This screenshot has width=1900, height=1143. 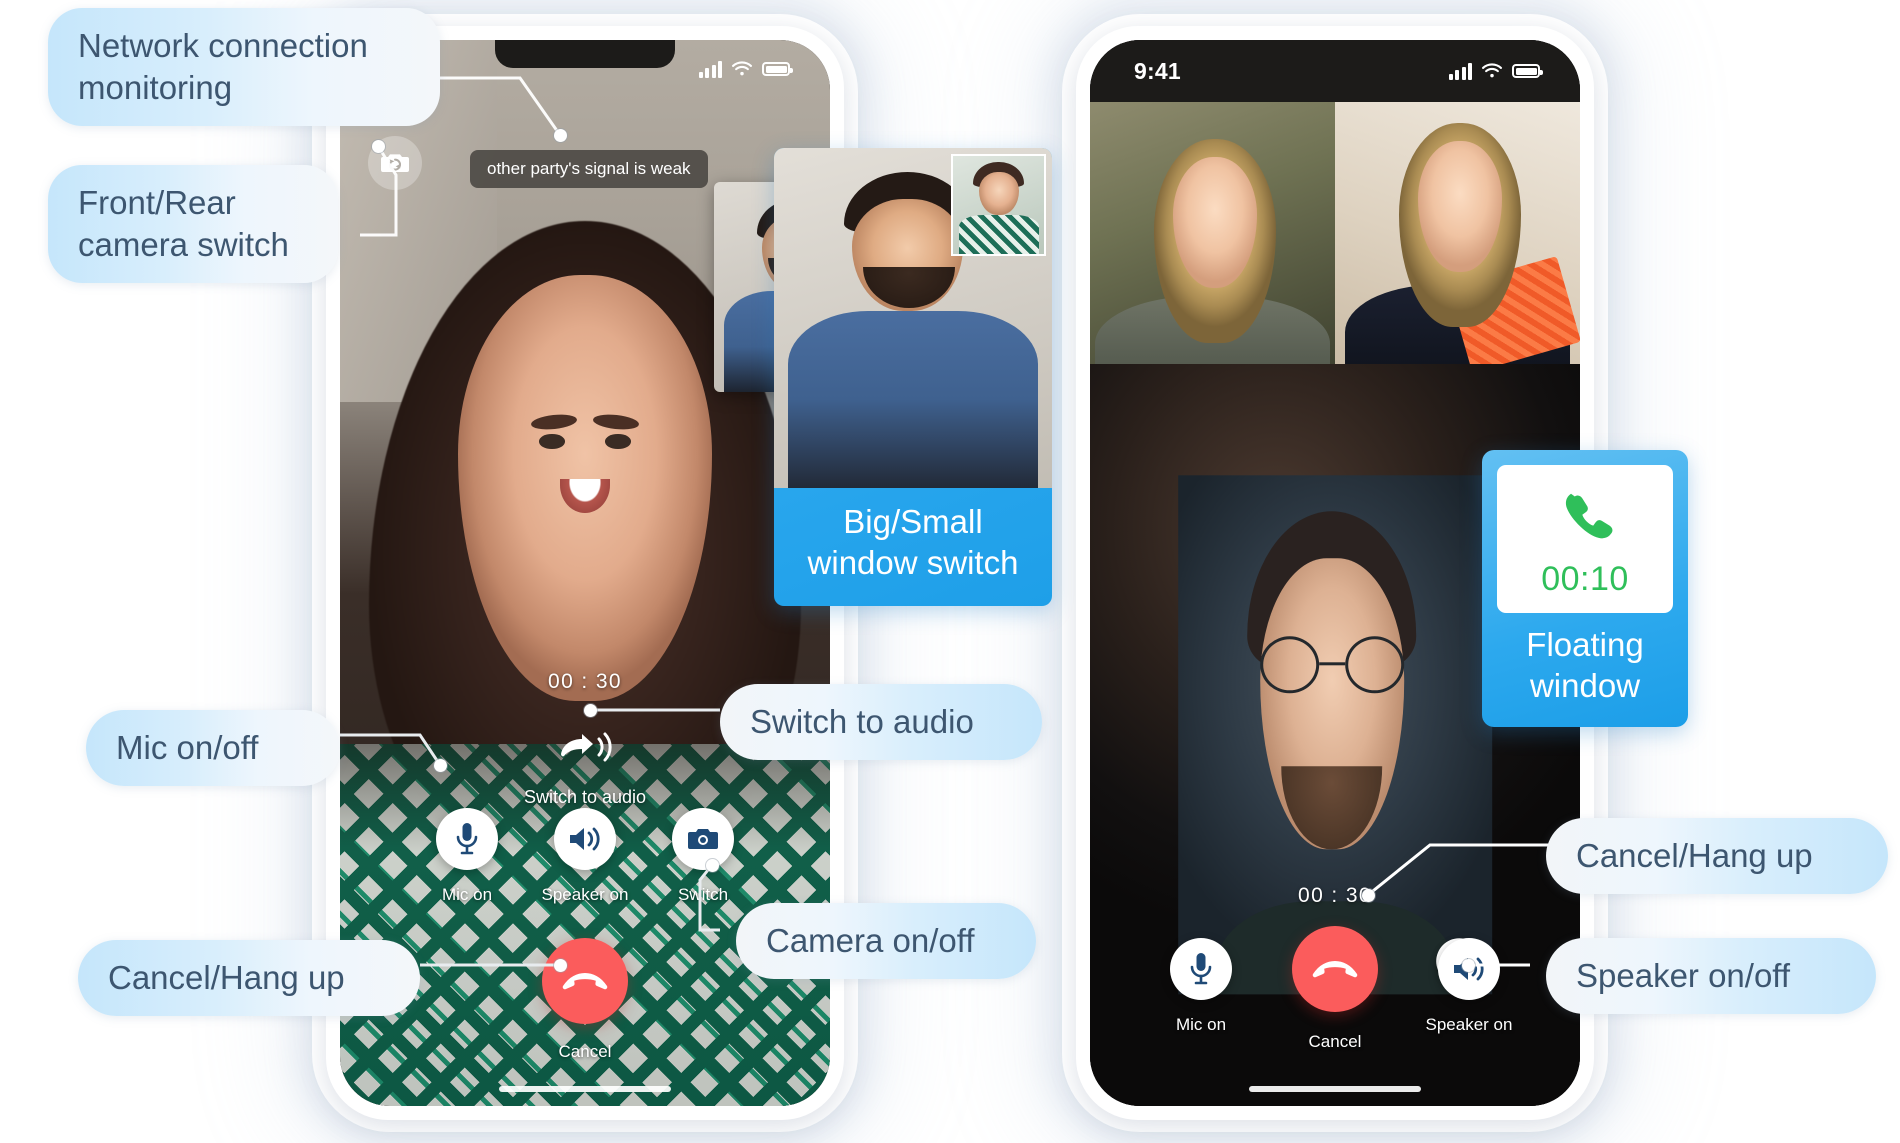 What do you see at coordinates (1589, 516) in the screenshot?
I see `green-phone-icon` at bounding box center [1589, 516].